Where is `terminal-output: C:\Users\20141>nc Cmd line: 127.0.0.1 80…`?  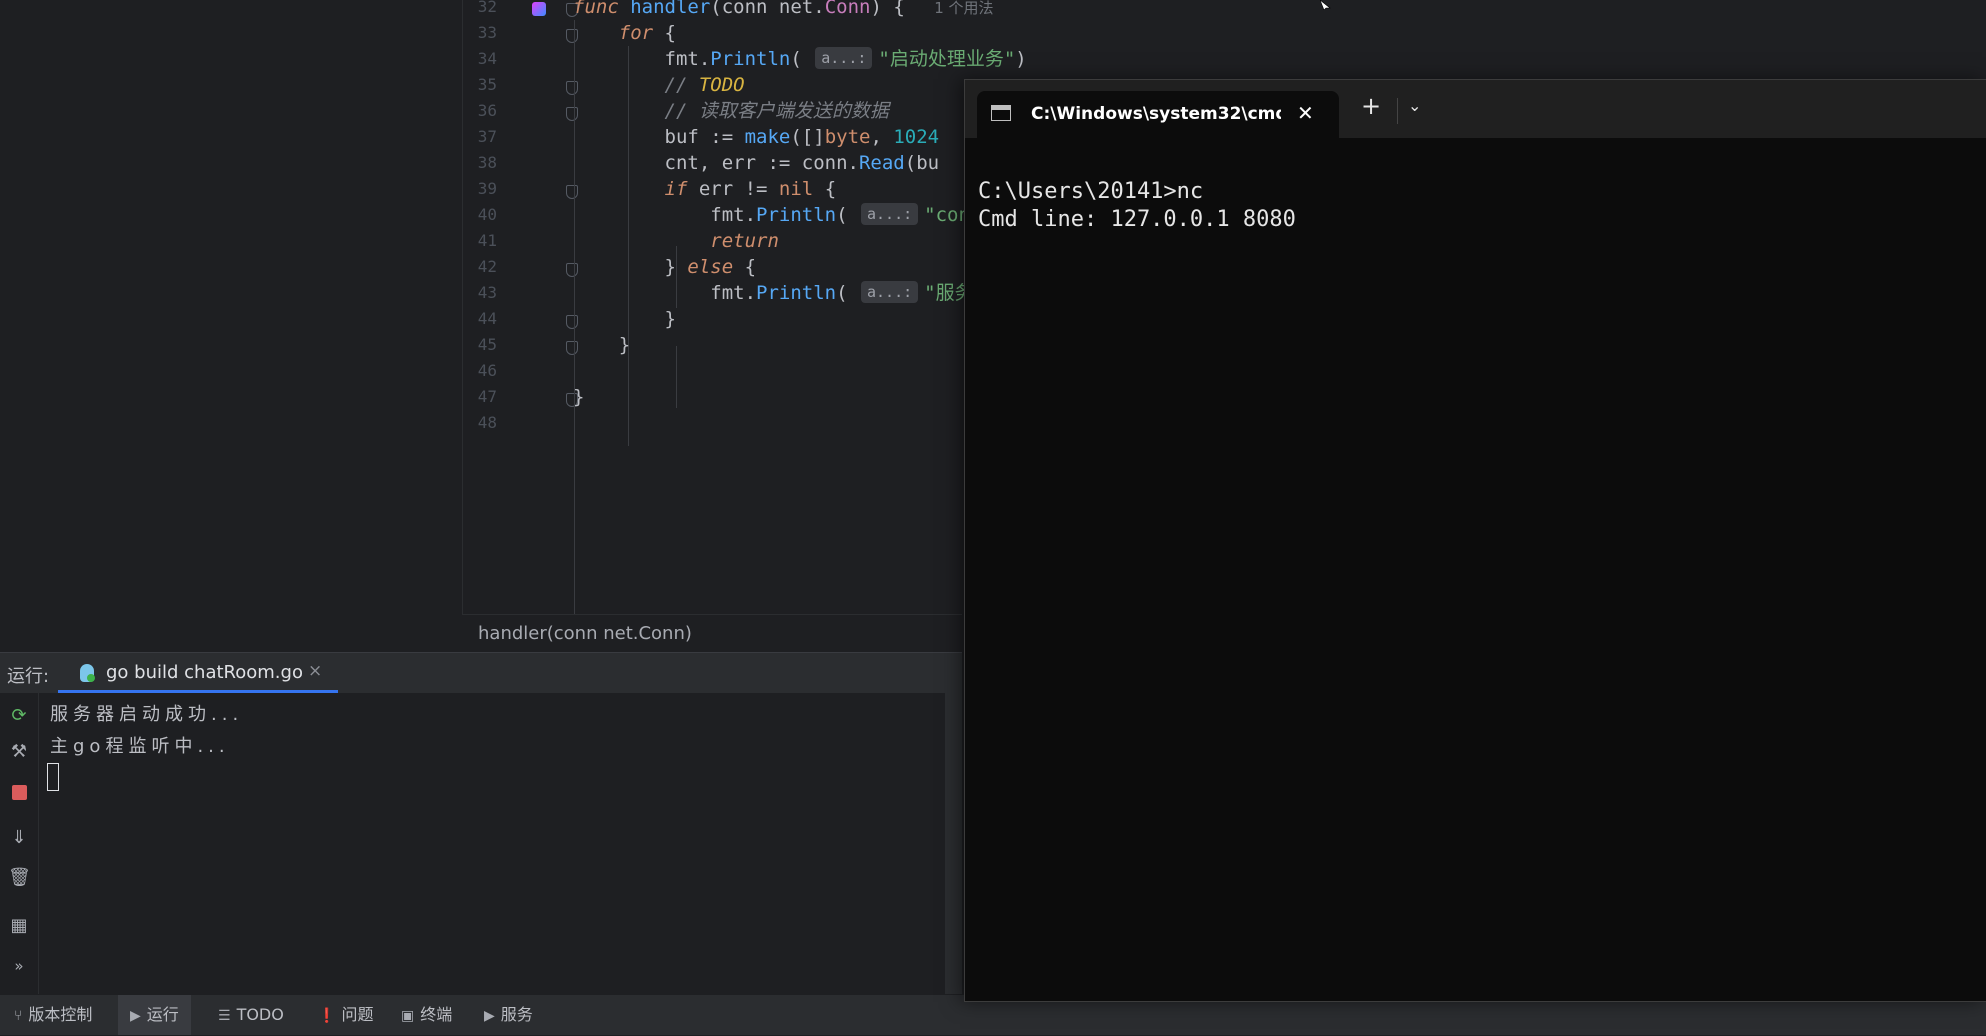 terminal-output: C:\Users\20141>nc Cmd line: 127.0.0.1 80… is located at coordinates (1137, 206).